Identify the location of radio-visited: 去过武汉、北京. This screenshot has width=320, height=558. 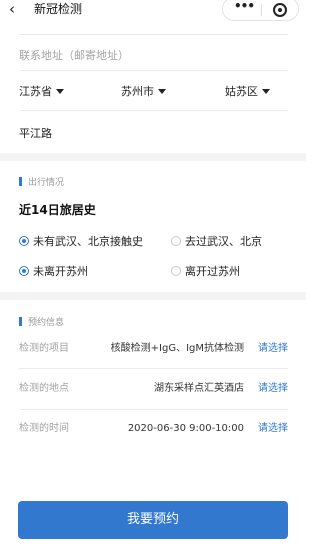
(216, 241).